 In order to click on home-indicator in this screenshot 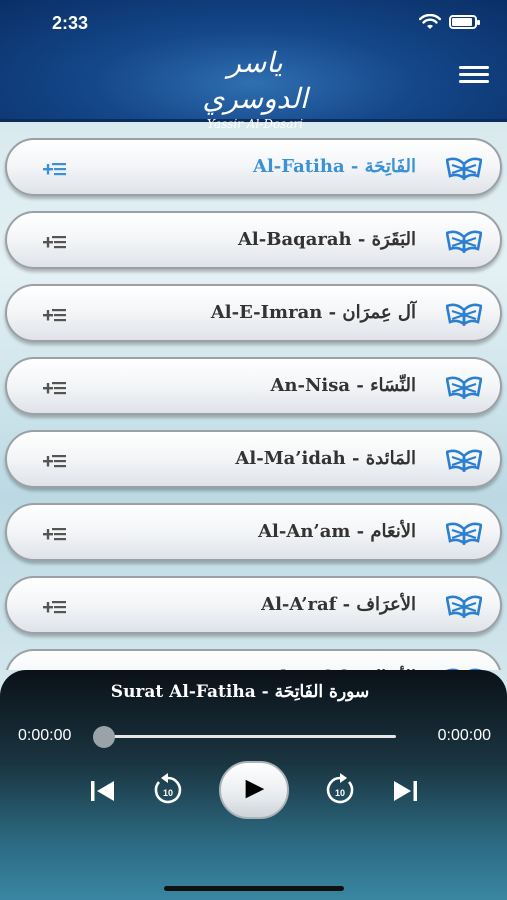, I will do `click(254, 888)`.